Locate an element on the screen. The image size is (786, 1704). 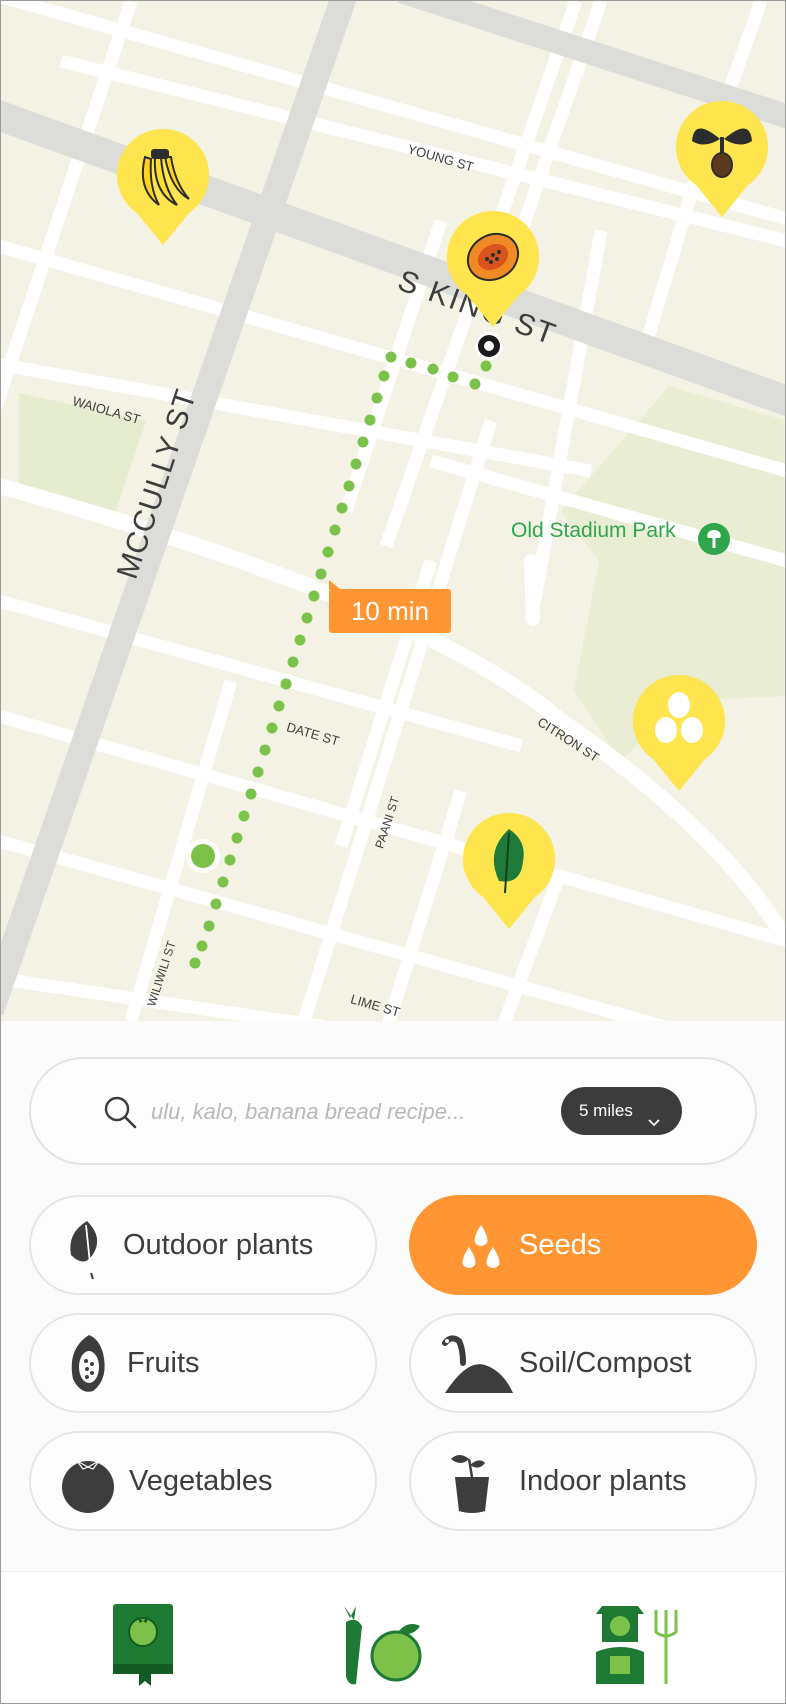
potted-sprout-icon is located at coordinates (470, 1482).